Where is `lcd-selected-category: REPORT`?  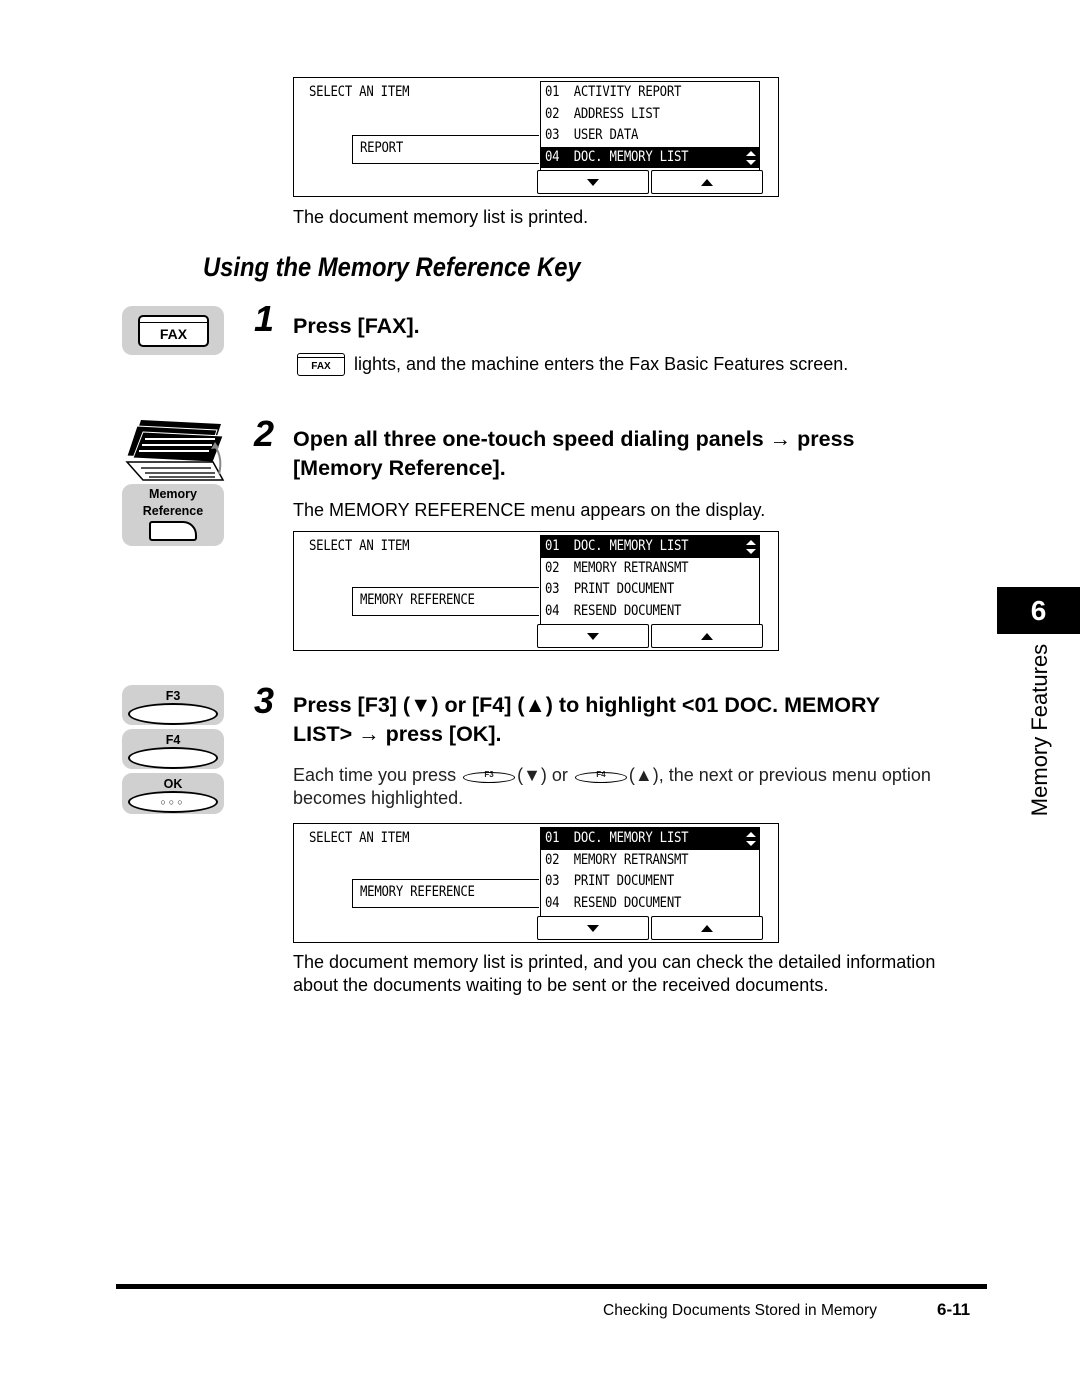 lcd-selected-category: REPORT is located at coordinates (445, 149).